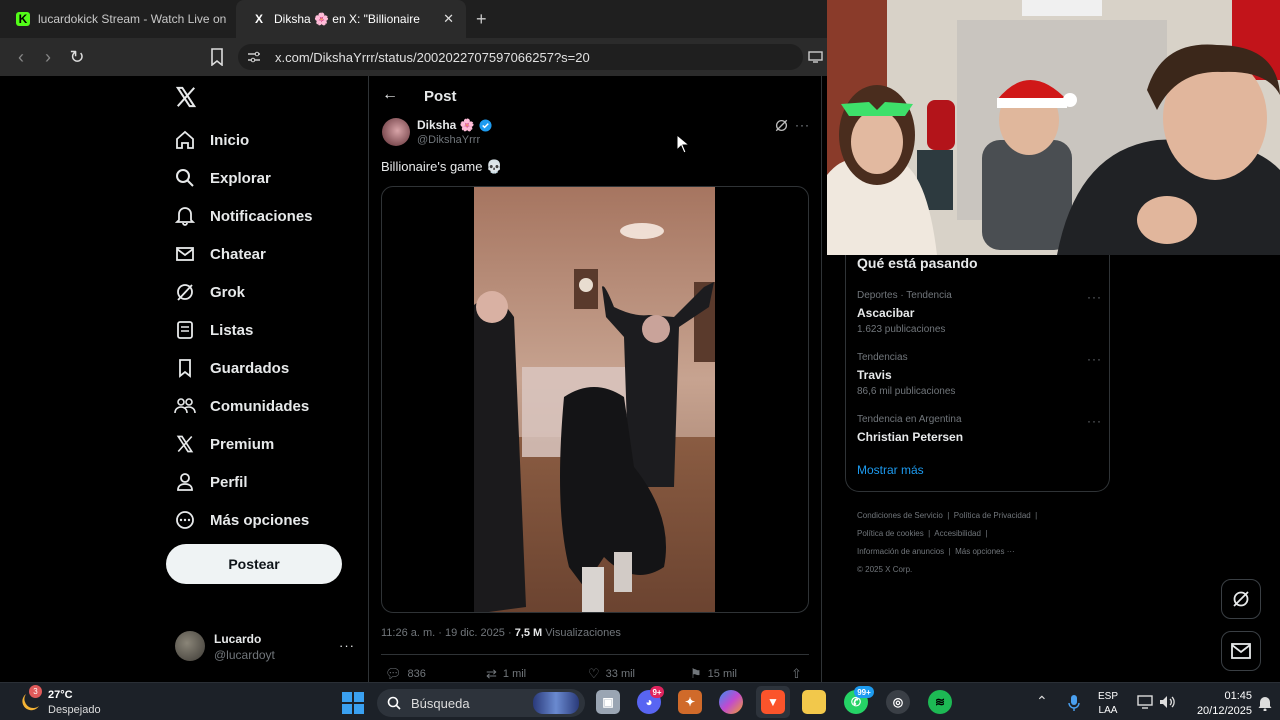 This screenshot has width=1280, height=720. What do you see at coordinates (595, 654) in the screenshot?
I see `divider` at bounding box center [595, 654].